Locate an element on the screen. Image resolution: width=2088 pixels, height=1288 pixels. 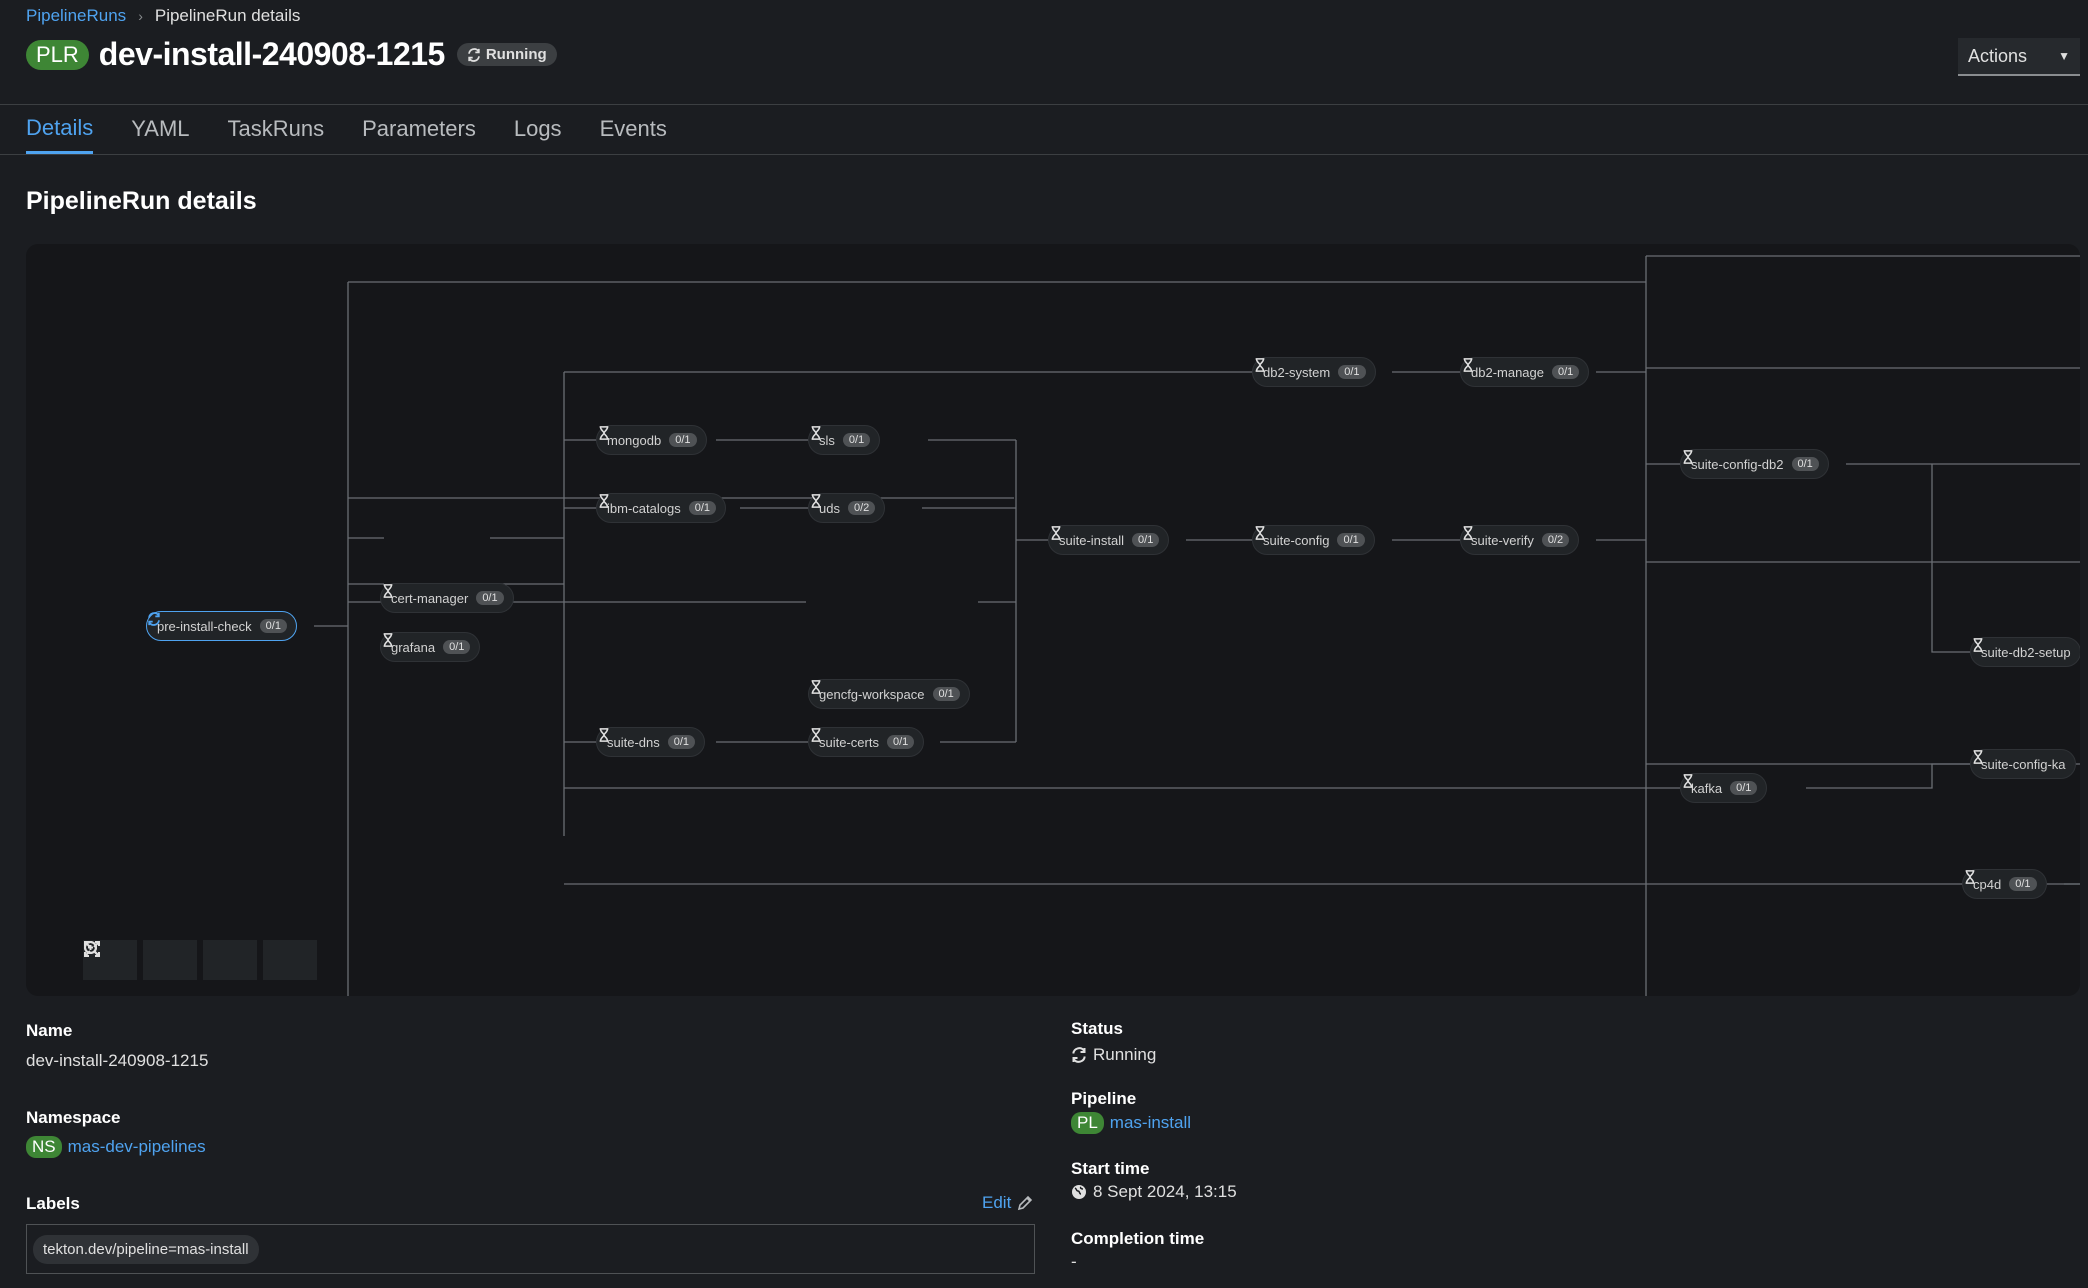
fit-to-screen-button is located at coordinates (170, 960).